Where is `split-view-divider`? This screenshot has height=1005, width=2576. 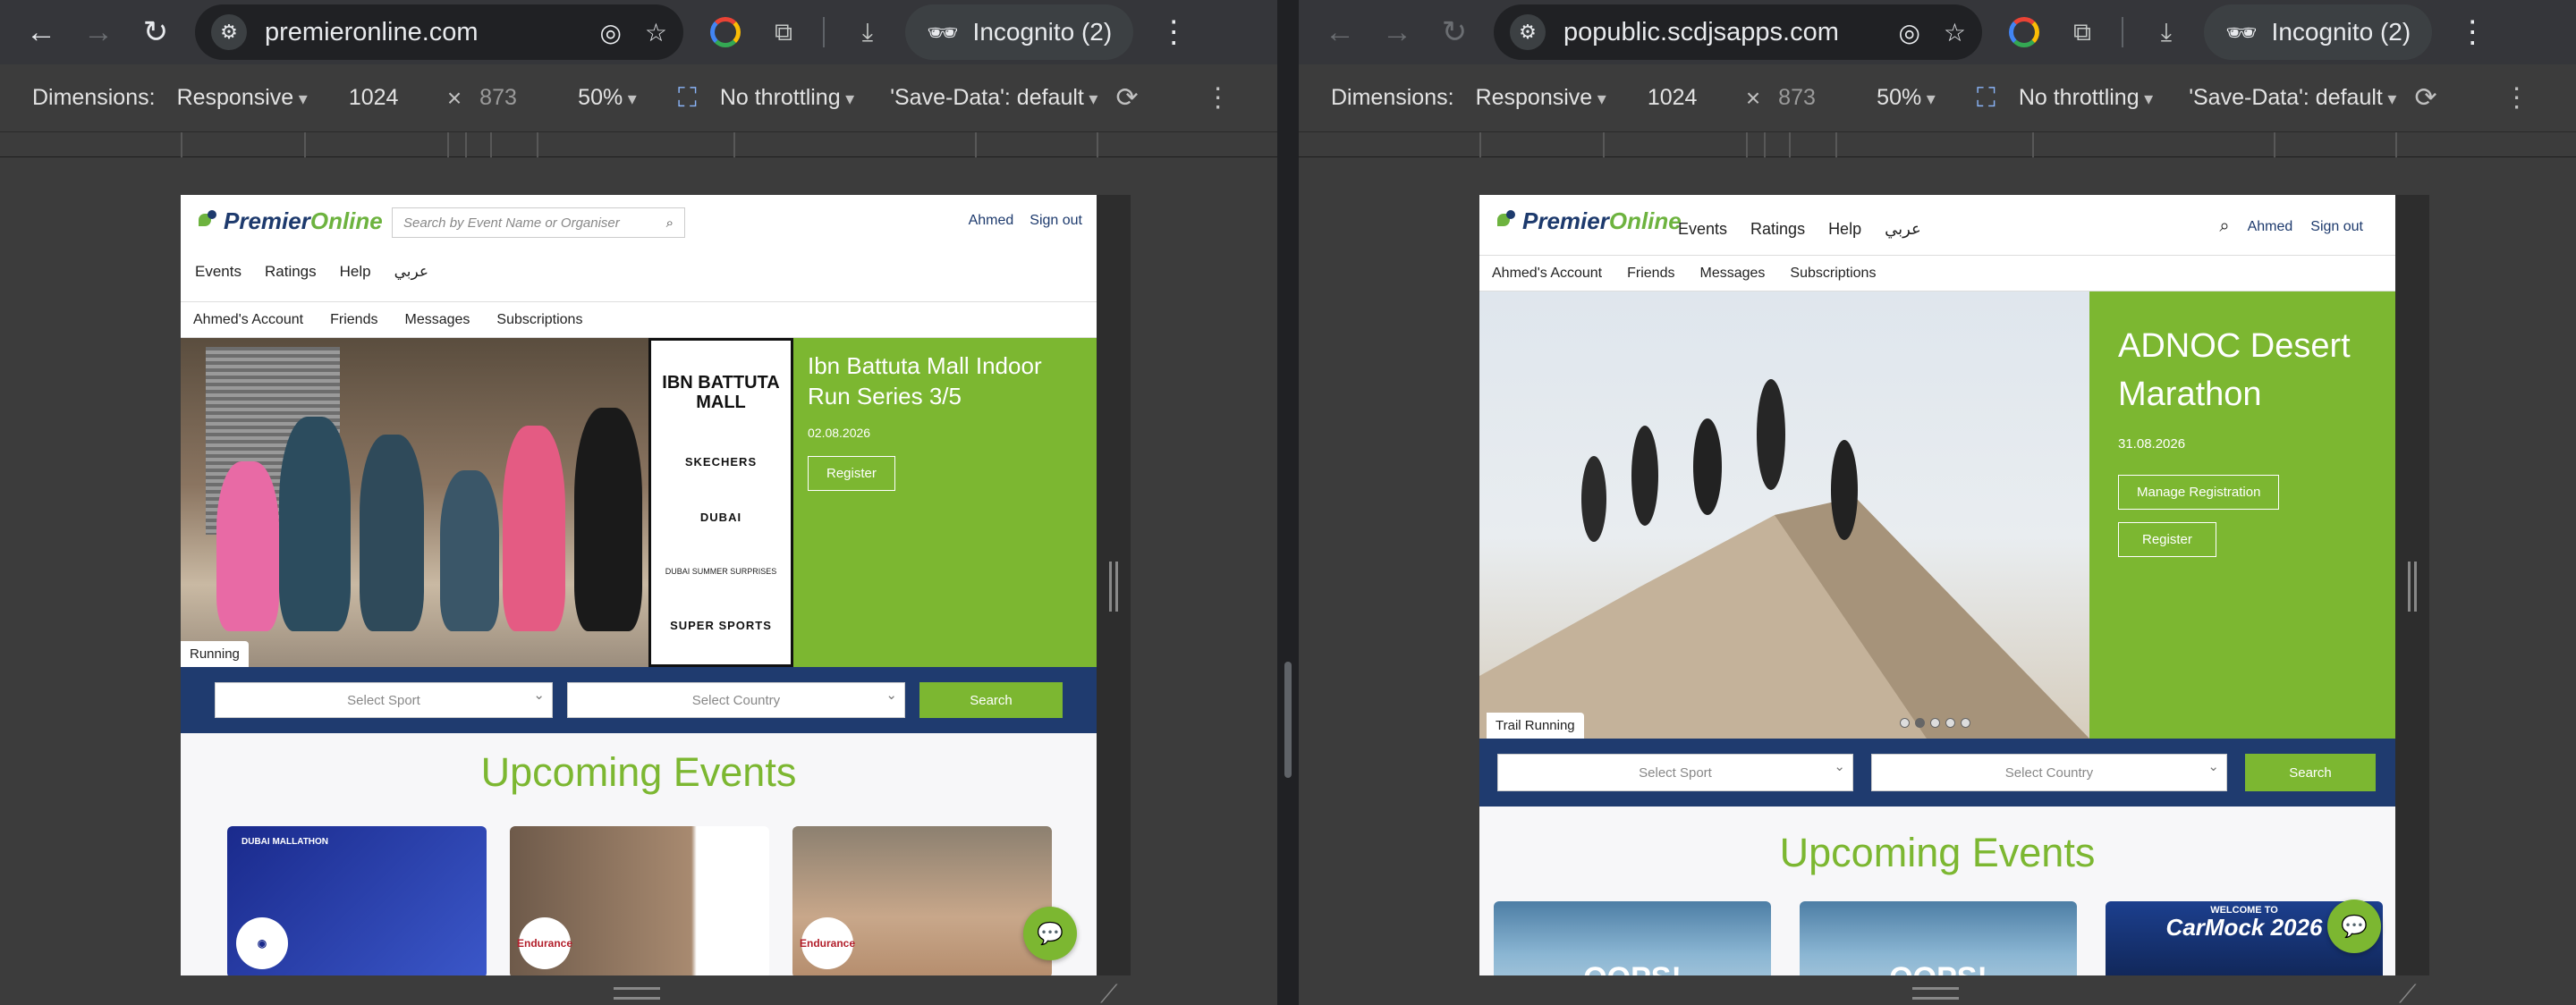
split-view-divider is located at coordinates (1288, 502).